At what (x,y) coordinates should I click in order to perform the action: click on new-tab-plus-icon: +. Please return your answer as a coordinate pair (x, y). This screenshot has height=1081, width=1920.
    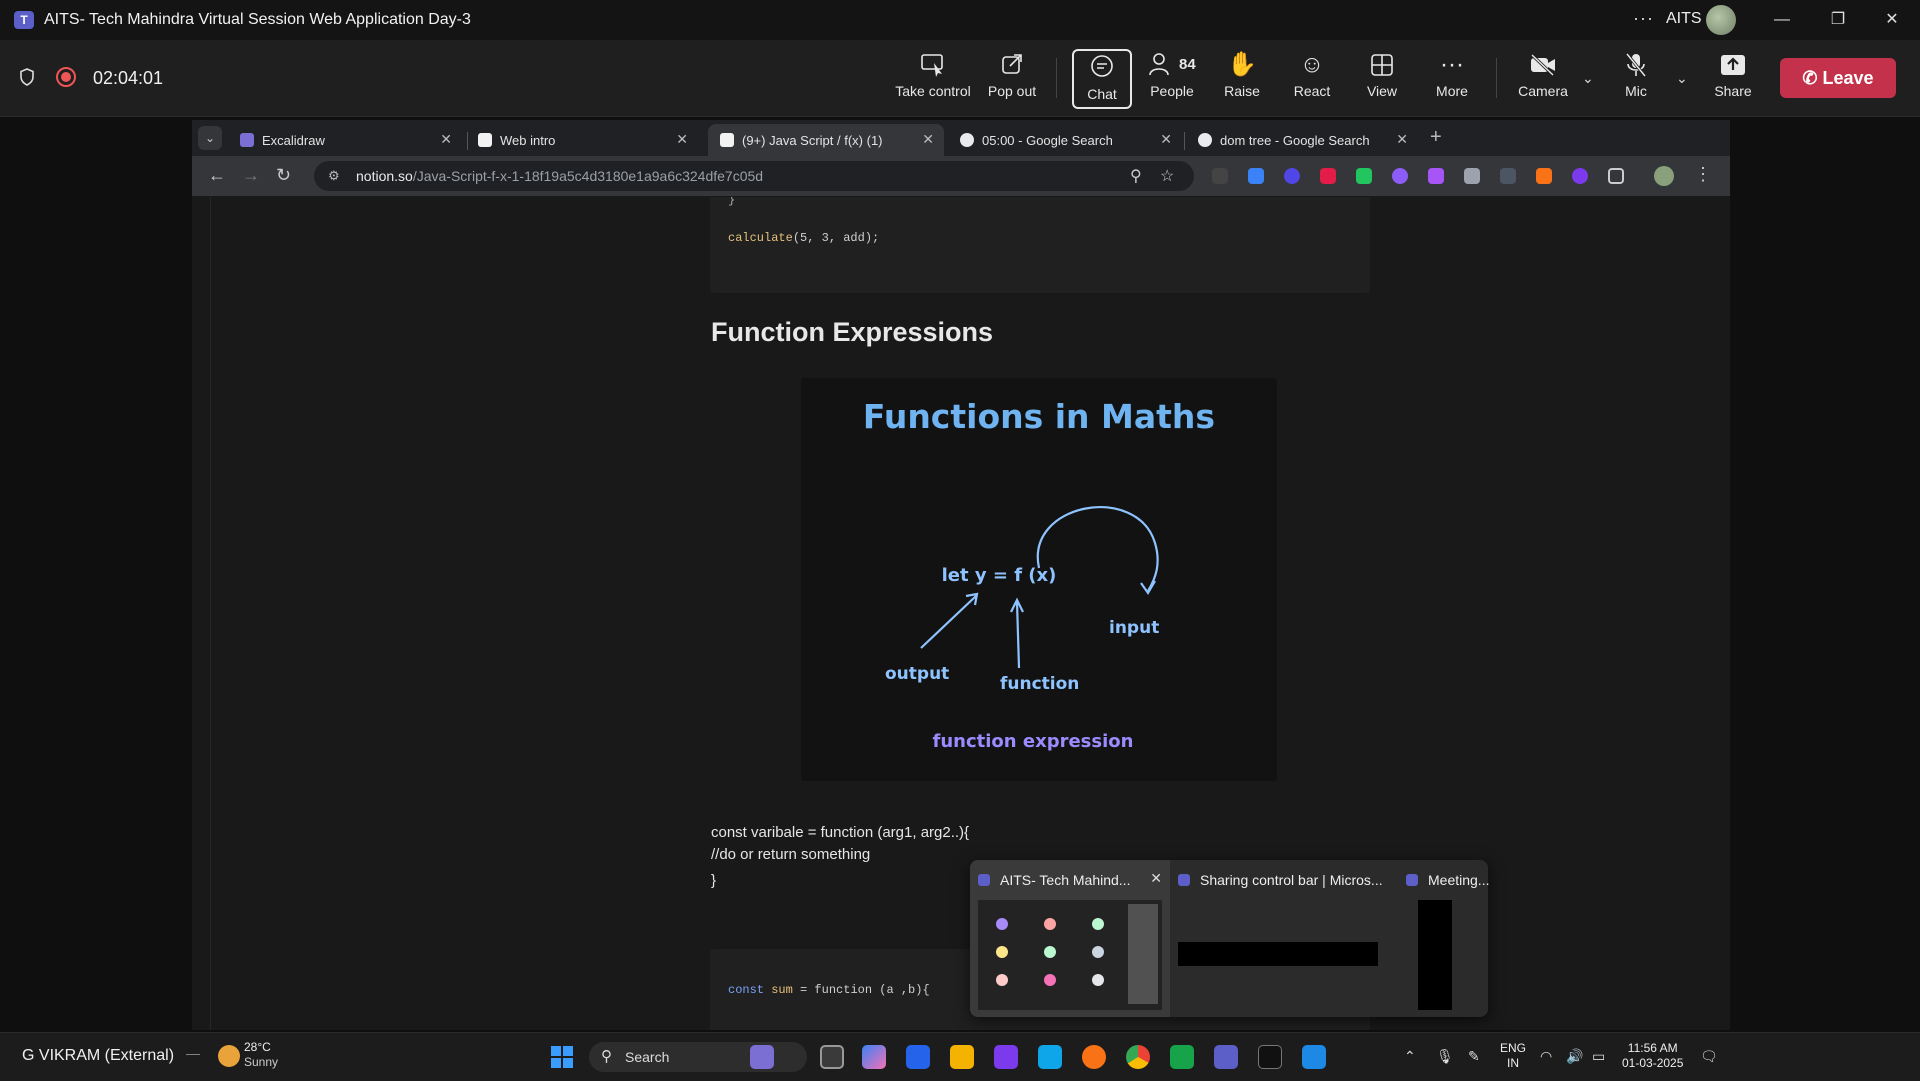
    Looking at the image, I should click on (1436, 137).